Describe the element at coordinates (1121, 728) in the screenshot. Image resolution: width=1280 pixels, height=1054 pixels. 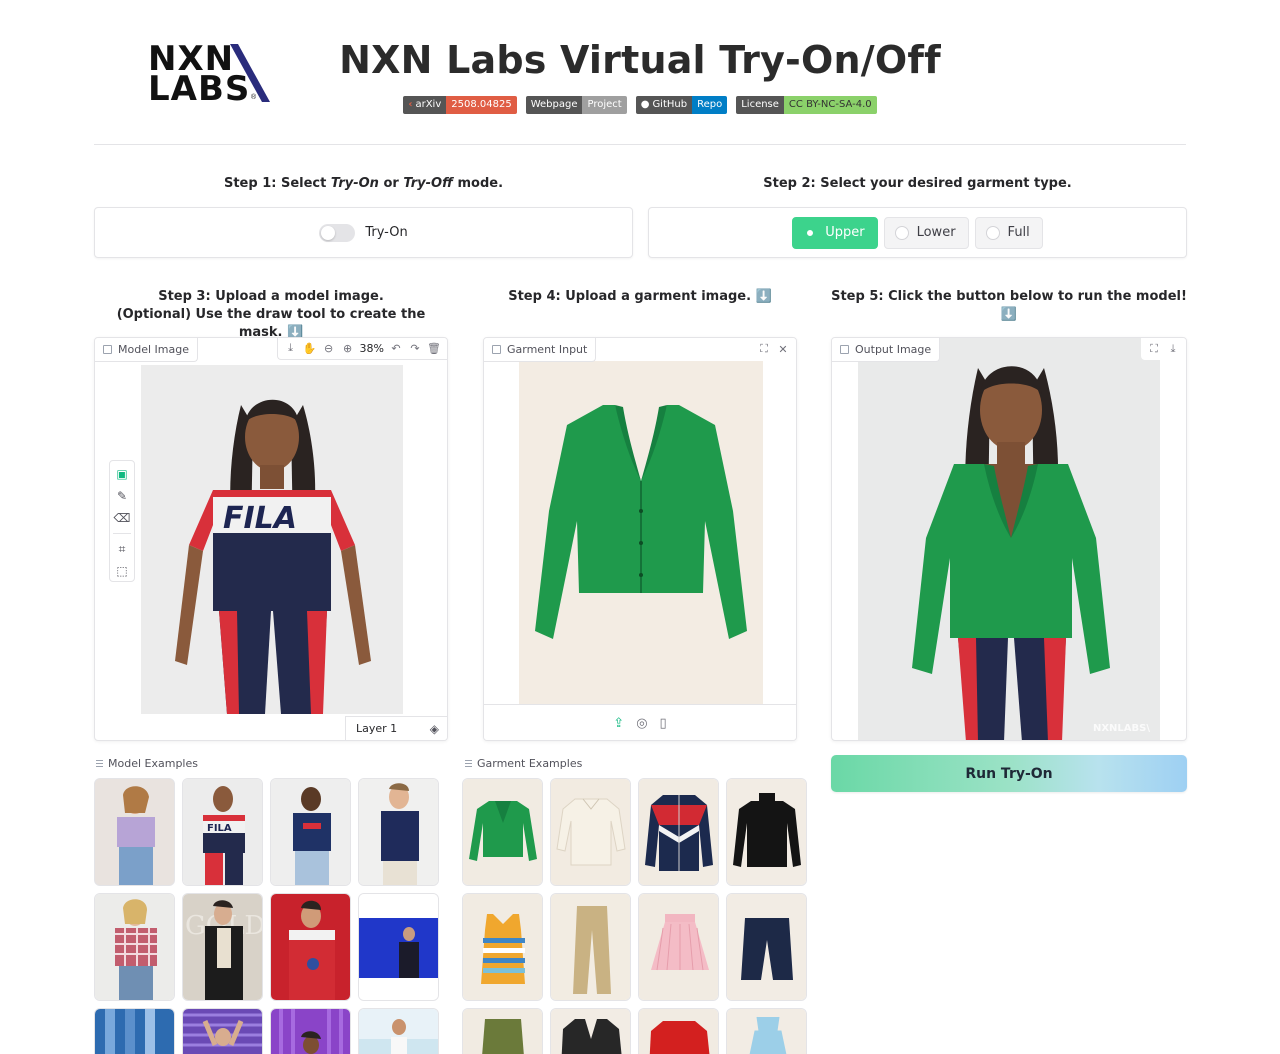
I see `output-watermark: NXNLABS\` at that location.